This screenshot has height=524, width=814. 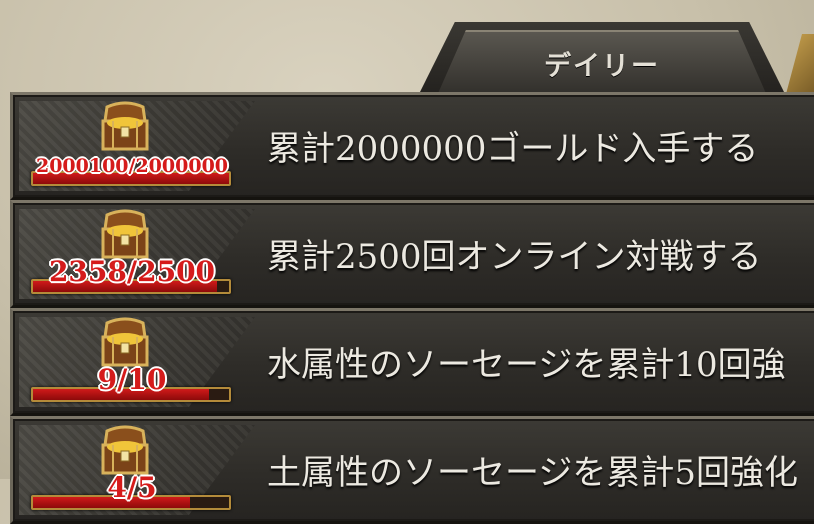 What do you see at coordinates (532, 473) in the screenshot?
I see `mission-title: 土属性のソーセージを累計5回強化` at bounding box center [532, 473].